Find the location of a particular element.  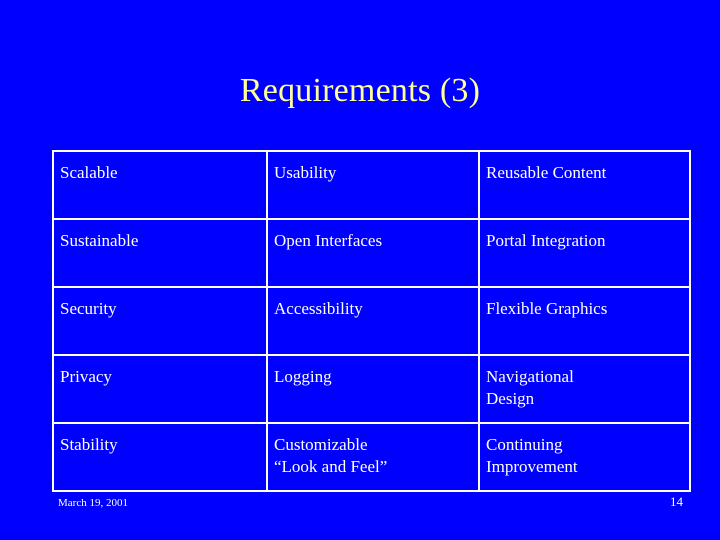

table-cell-requirement: Reusable Content is located at coordinates (584, 185).